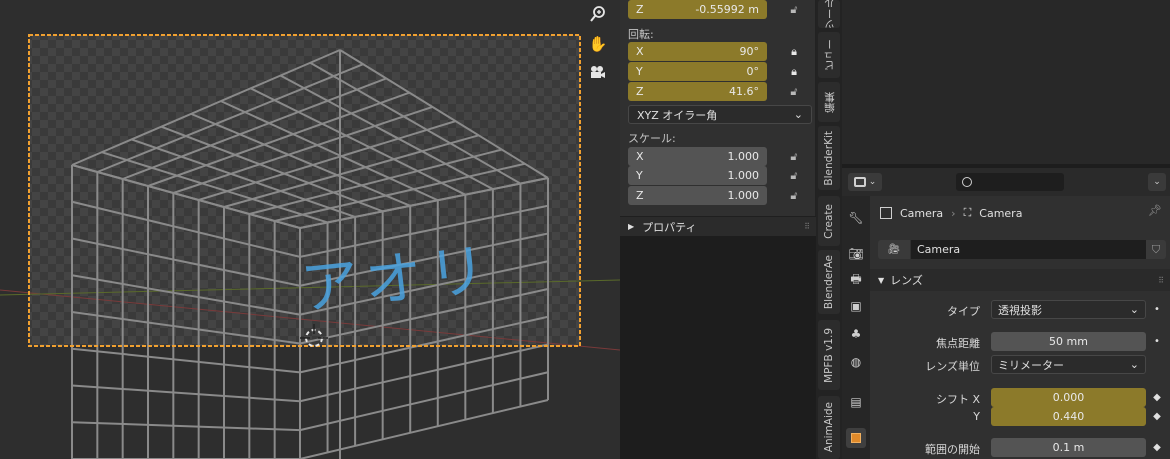 The height and width of the screenshot is (459, 1170). I want to click on properties-header: ⌄ ⌄, so click(1006, 182).